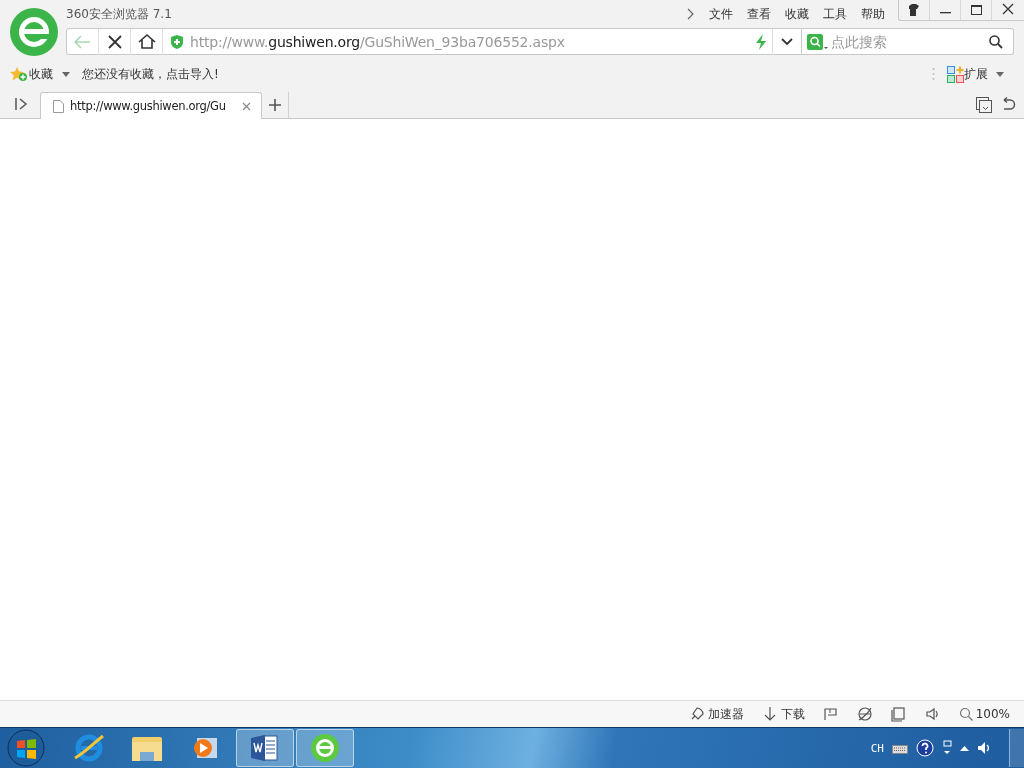 Image resolution: width=1024 pixels, height=768 pixels. What do you see at coordinates (19, 74) in the screenshot?
I see `star-add-icon` at bounding box center [19, 74].